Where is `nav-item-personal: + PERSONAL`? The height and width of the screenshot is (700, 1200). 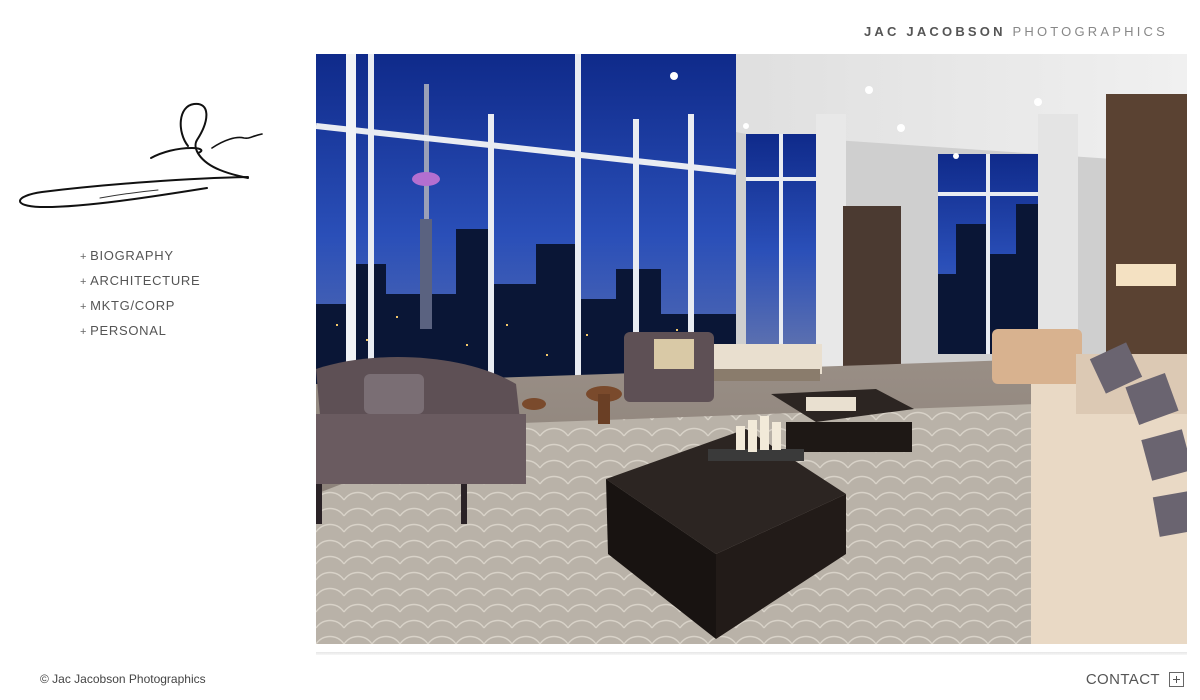
nav-item-personal: + PERSONAL is located at coordinates (140, 335).